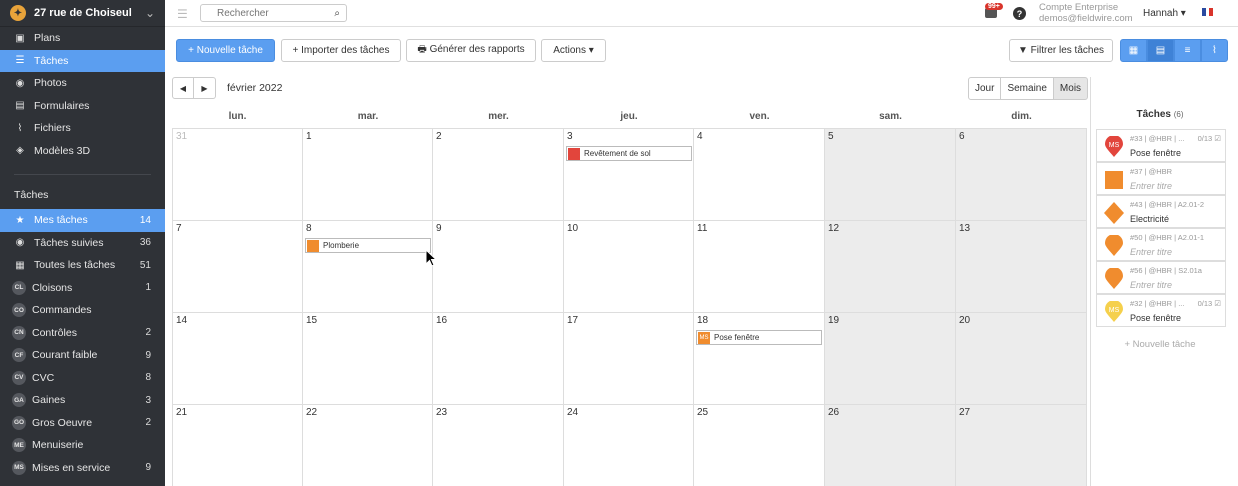 The height and width of the screenshot is (486, 1238). What do you see at coordinates (1214, 50) in the screenshot?
I see `chart-view-icon: ⌇` at bounding box center [1214, 50].